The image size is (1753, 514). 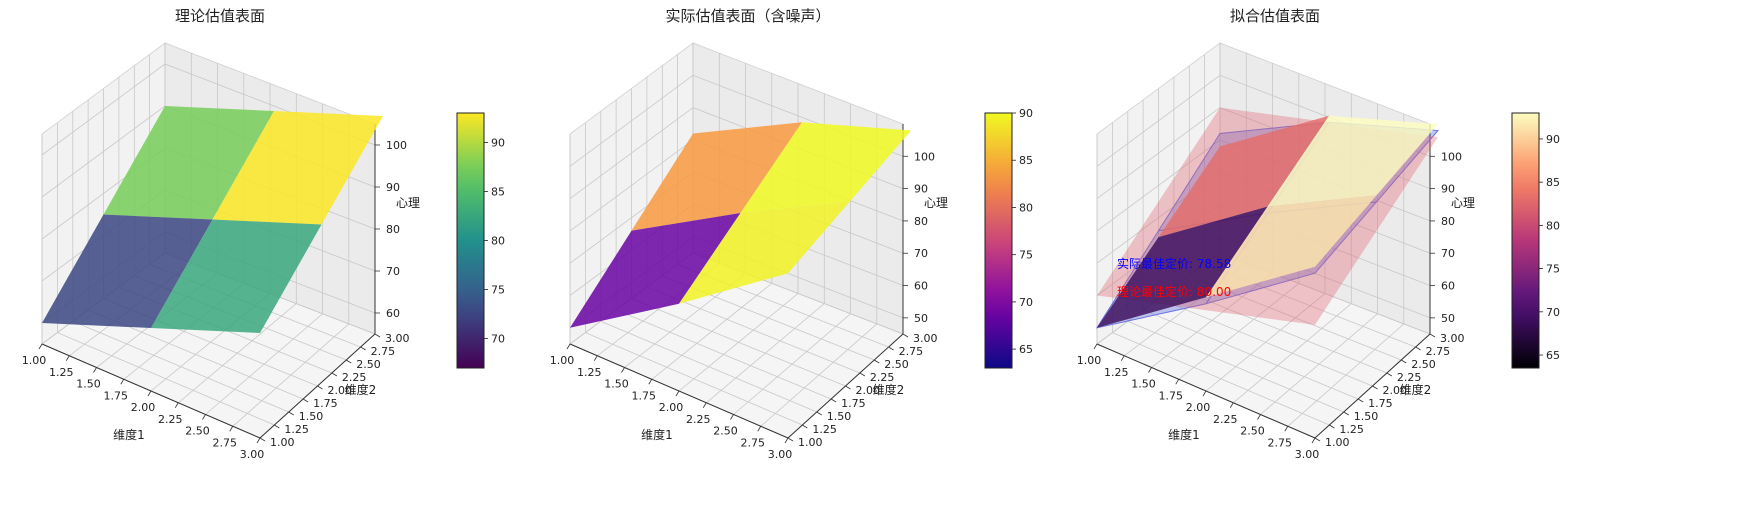 What do you see at coordinates (889, 389) in the screenshot?
I see `y-axis-label: 维度2` at bounding box center [889, 389].